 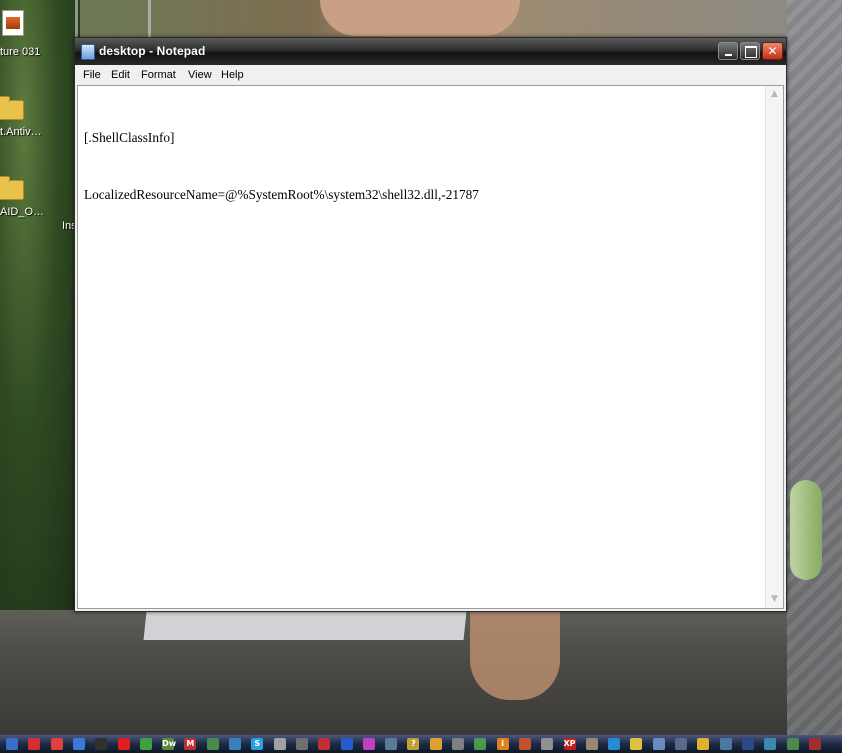 What do you see at coordinates (814, 744) in the screenshot?
I see `app-37-icon` at bounding box center [814, 744].